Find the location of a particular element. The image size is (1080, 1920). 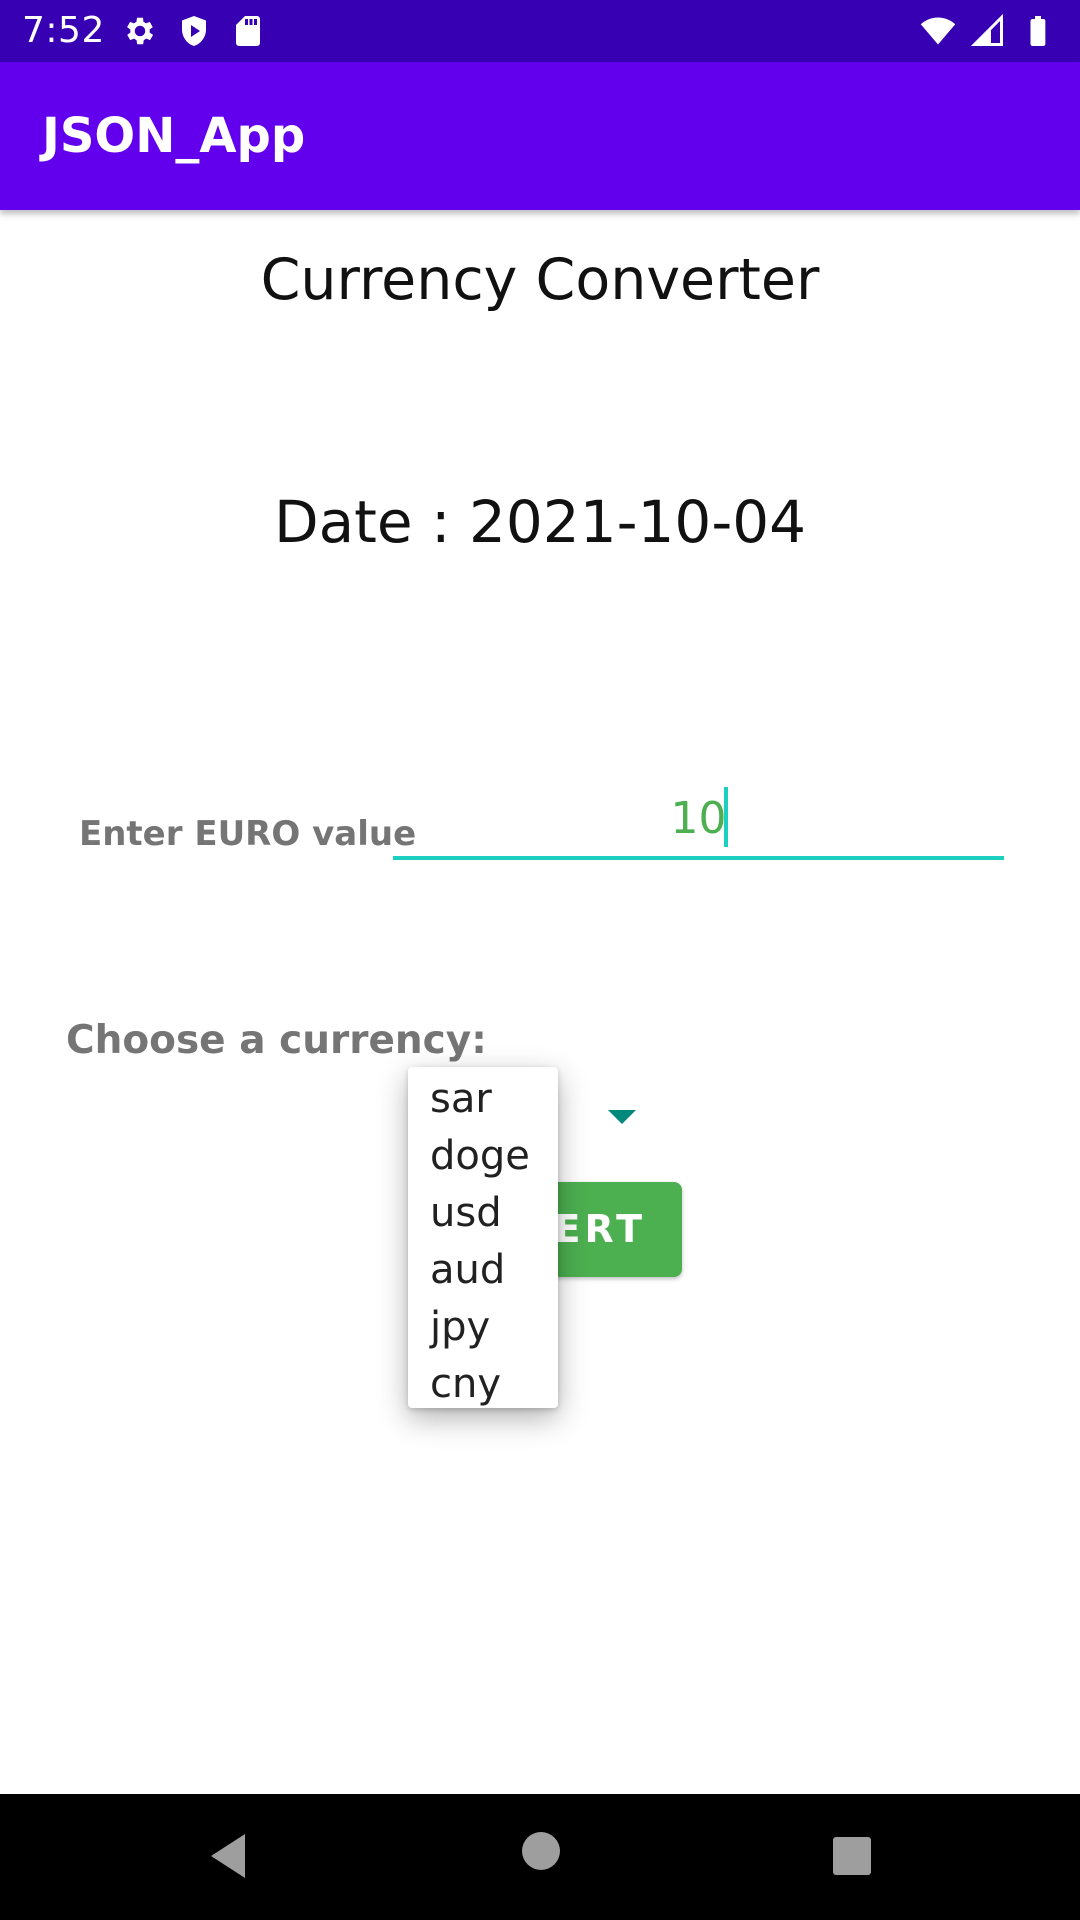

date-display: Date : 2021-10-04 is located at coordinates (540, 522).